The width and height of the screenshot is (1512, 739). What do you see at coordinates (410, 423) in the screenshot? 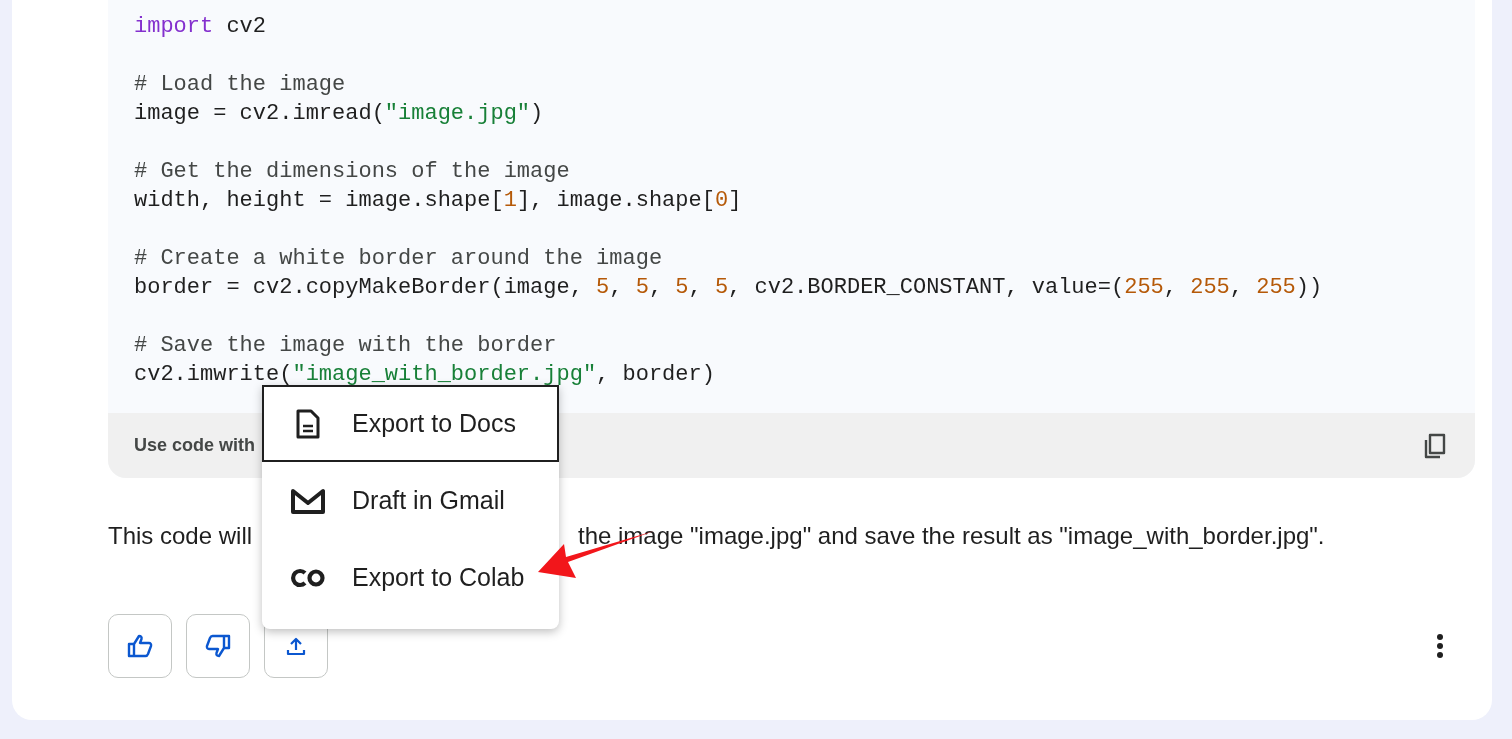
I see `menu-item: Export to Docs` at bounding box center [410, 423].